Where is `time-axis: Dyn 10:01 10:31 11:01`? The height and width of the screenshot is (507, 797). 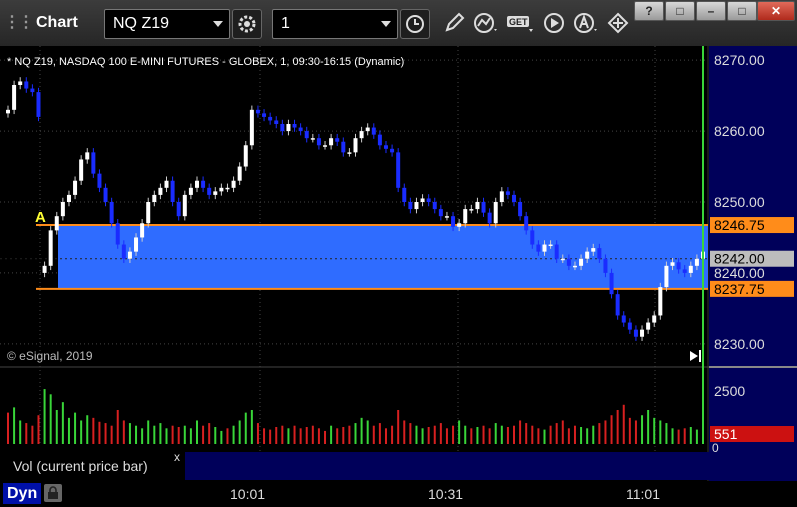
time-axis: Dyn 10:01 10:31 11:01 is located at coordinates (398, 494).